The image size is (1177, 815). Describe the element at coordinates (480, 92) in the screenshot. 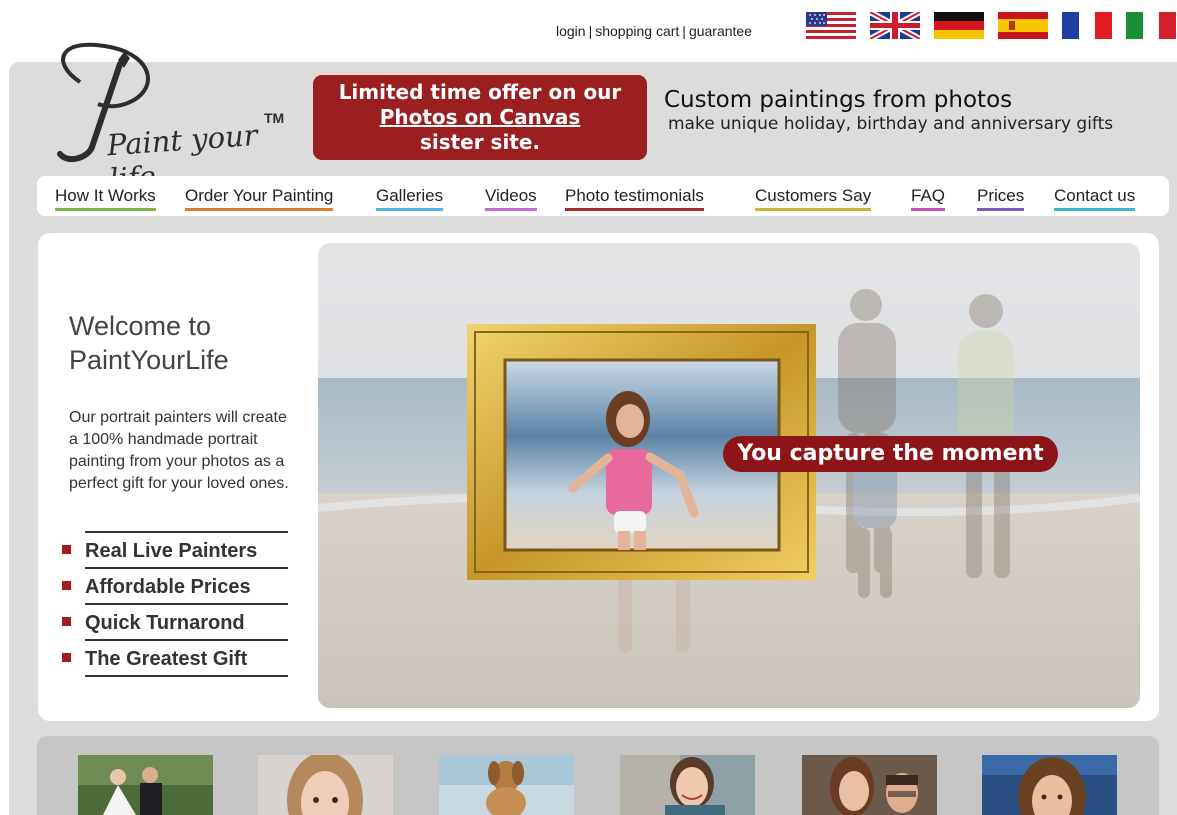

I see `offer-line-1: Limited time offer on our` at that location.